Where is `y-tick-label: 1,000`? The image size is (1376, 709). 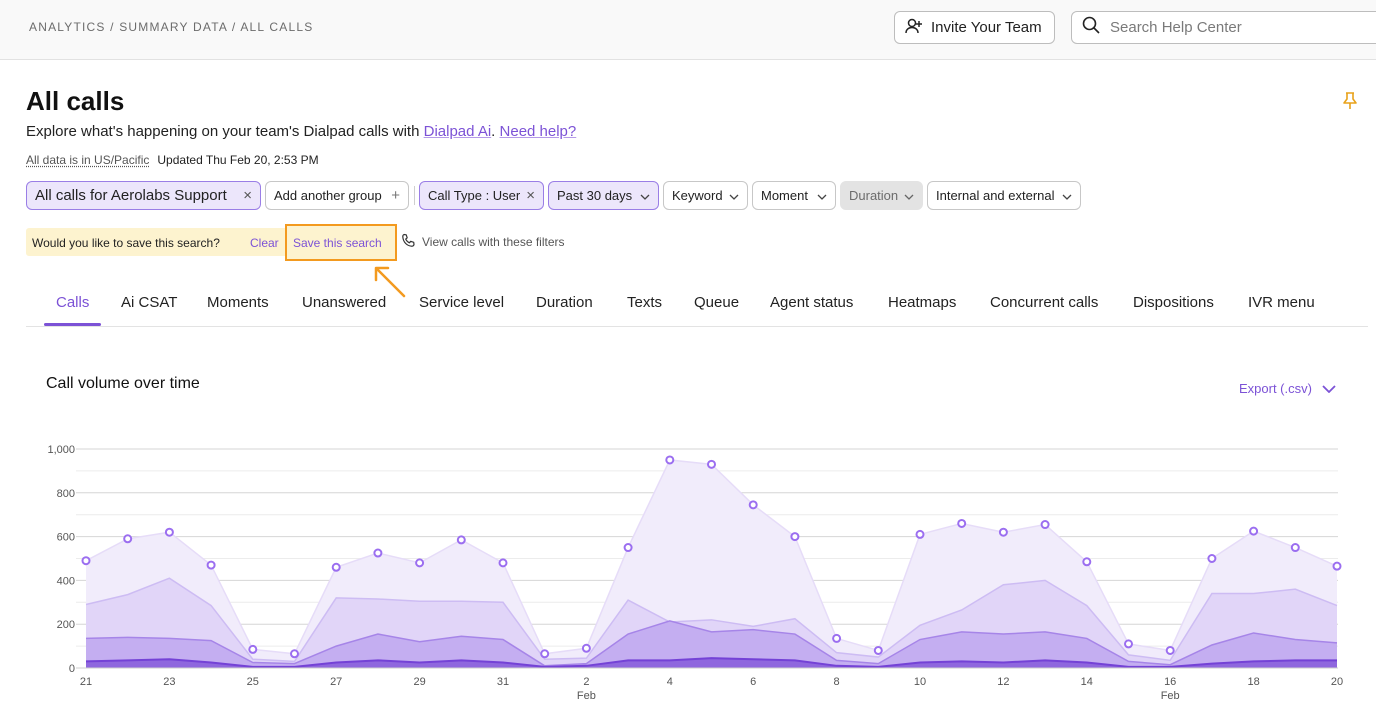
y-tick-label: 1,000 is located at coordinates (61, 450).